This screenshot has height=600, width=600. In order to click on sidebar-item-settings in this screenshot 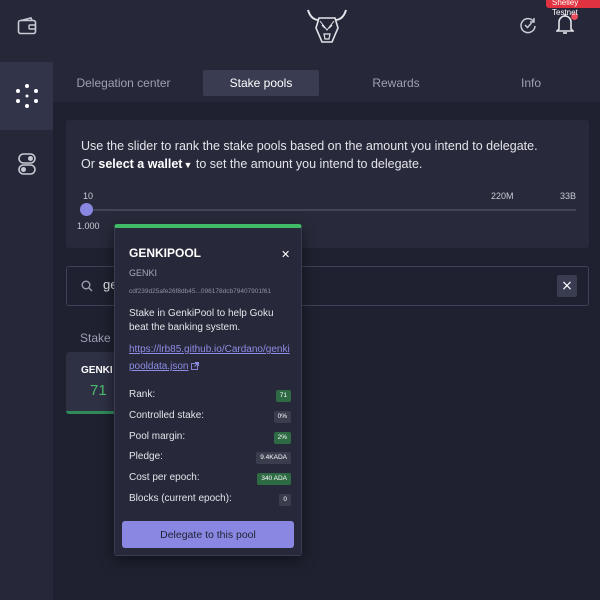, I will do `click(26, 164)`.